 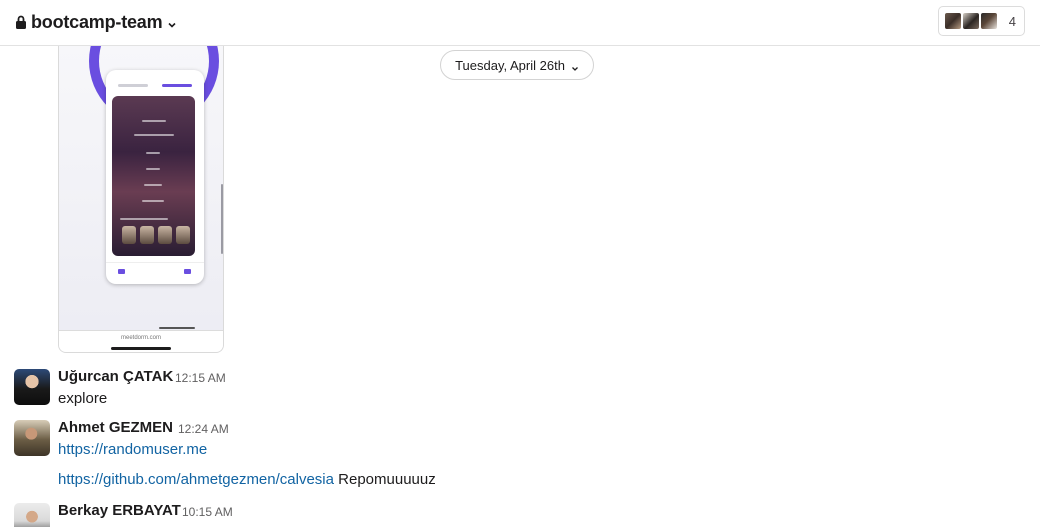 I want to click on members-button: 4, so click(x=981, y=21).